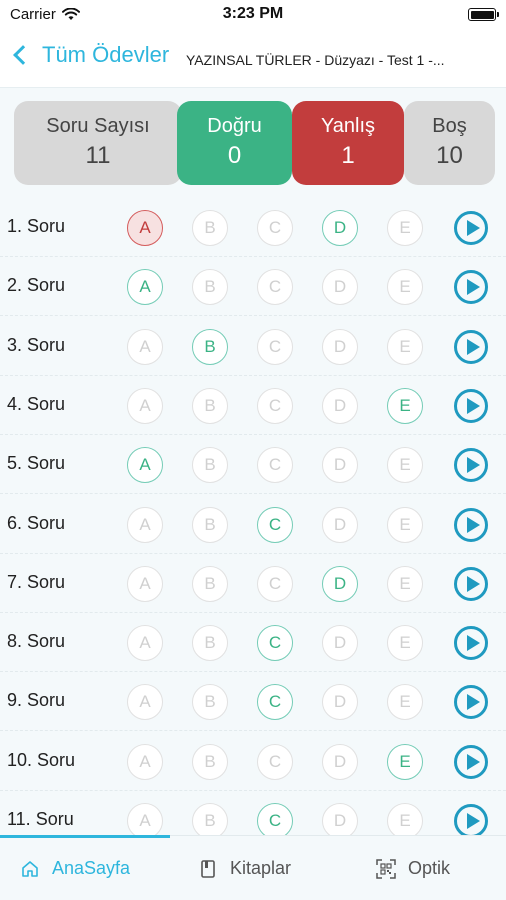  Describe the element at coordinates (36, 700) in the screenshot. I see `question-label: 9. Soru` at that location.